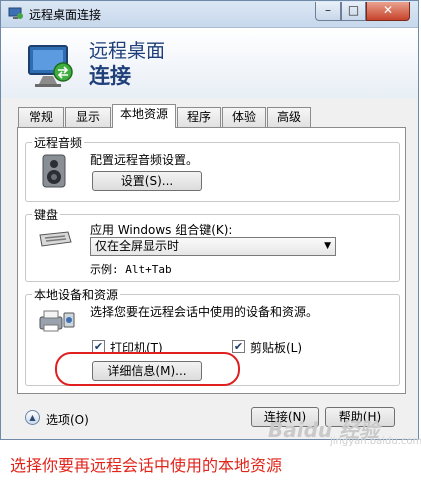 This screenshot has height=480, width=421. What do you see at coordinates (131, 269) in the screenshot?
I see `keyboard-example-label: 示例: Alt+Tab` at bounding box center [131, 269].